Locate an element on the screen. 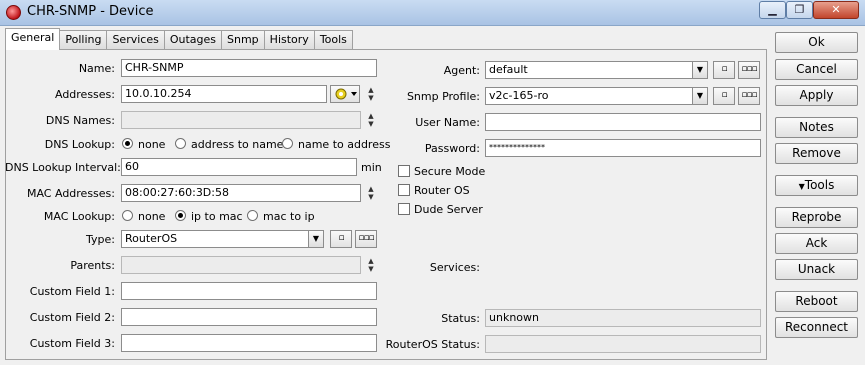 The height and width of the screenshot is (365, 865). agent-label: Agent: is located at coordinates (461, 70).